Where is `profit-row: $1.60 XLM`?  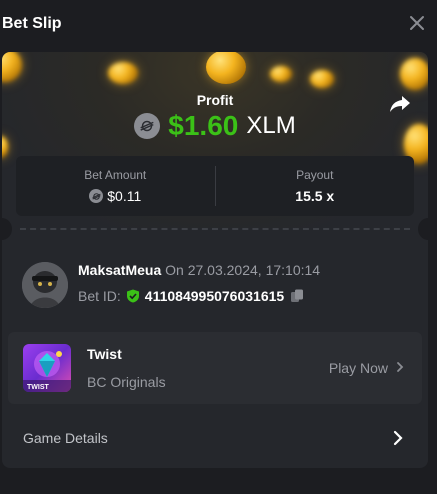
profit-row: $1.60 XLM is located at coordinates (215, 126).